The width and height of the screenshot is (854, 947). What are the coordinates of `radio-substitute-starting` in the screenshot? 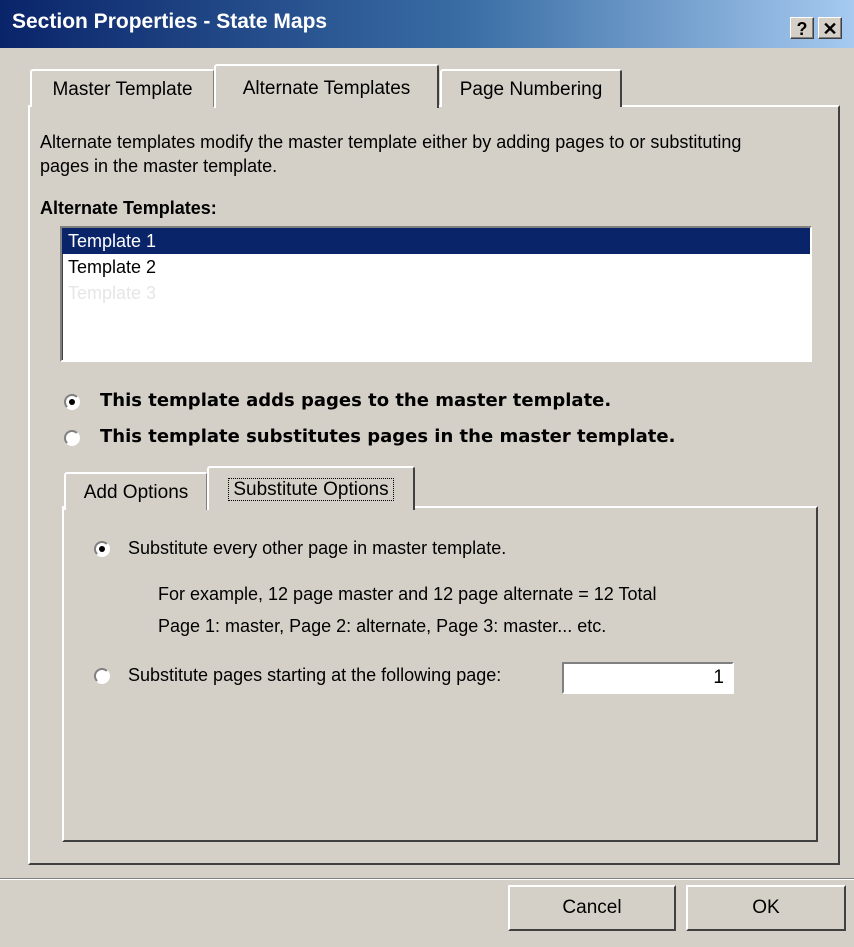 It's located at (102, 676).